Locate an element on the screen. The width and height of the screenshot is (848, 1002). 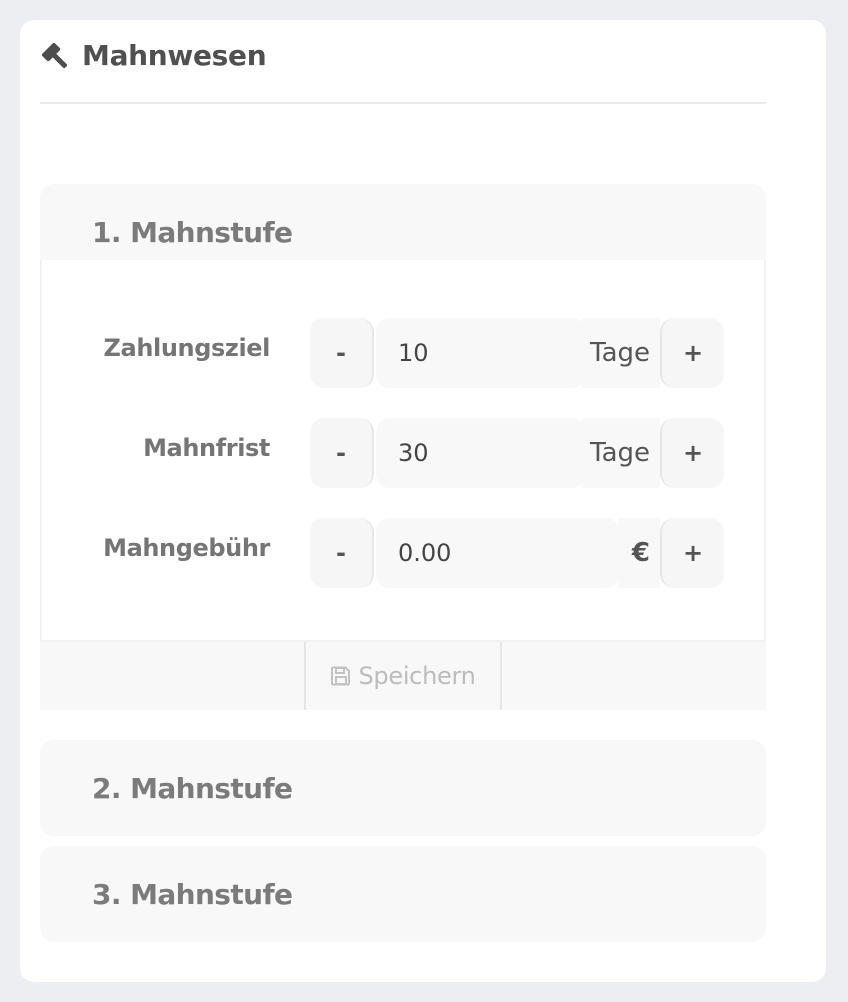
field-label-mahnfrist: Mahnfrist is located at coordinates (206, 448).